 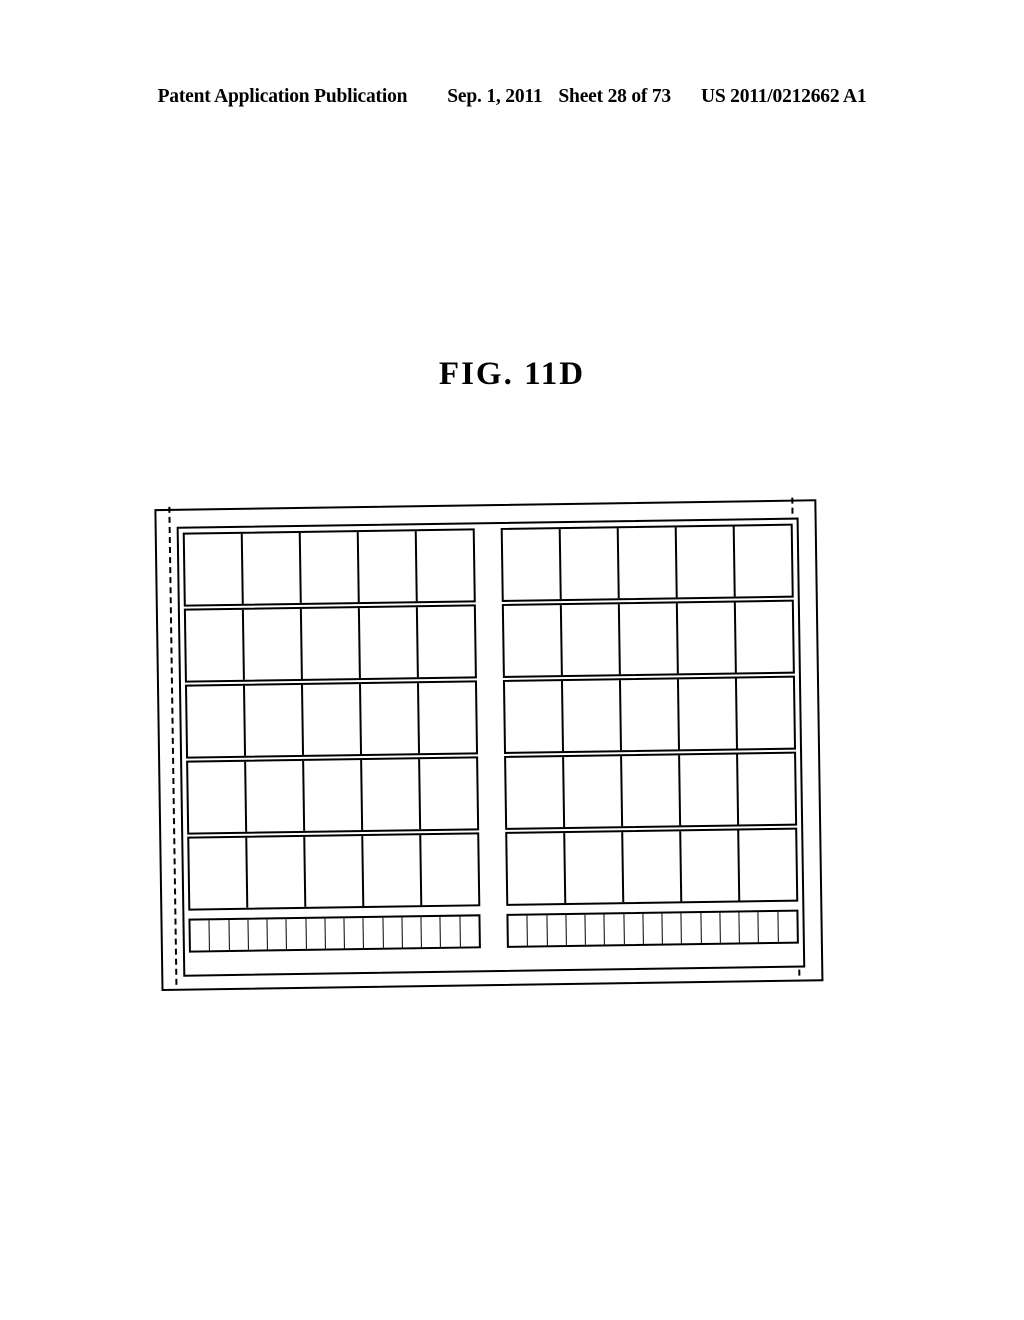 What do you see at coordinates (783, 96) in the screenshot?
I see `document-number: US 2011/0212662 A1` at bounding box center [783, 96].